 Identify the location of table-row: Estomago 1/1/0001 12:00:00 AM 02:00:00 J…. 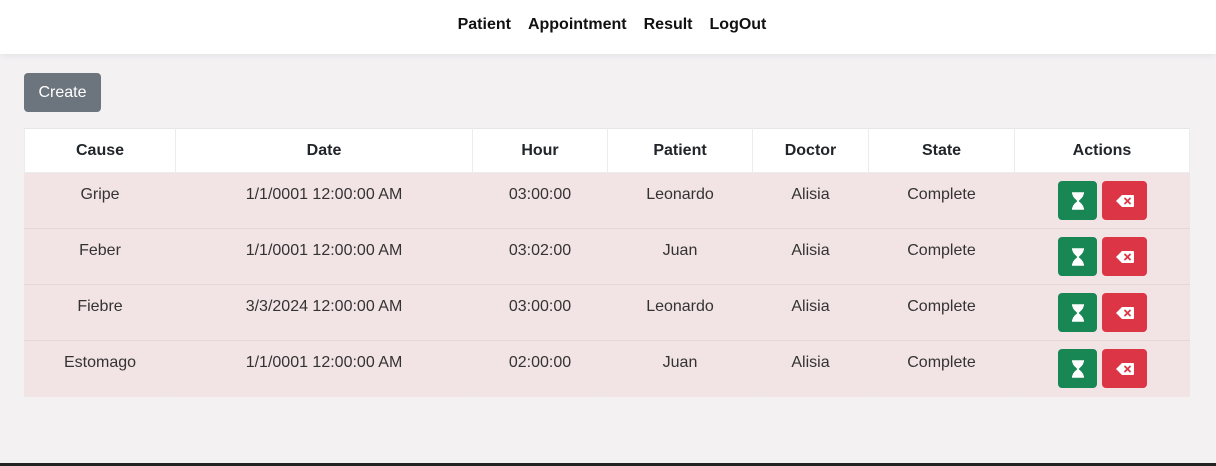
(607, 368).